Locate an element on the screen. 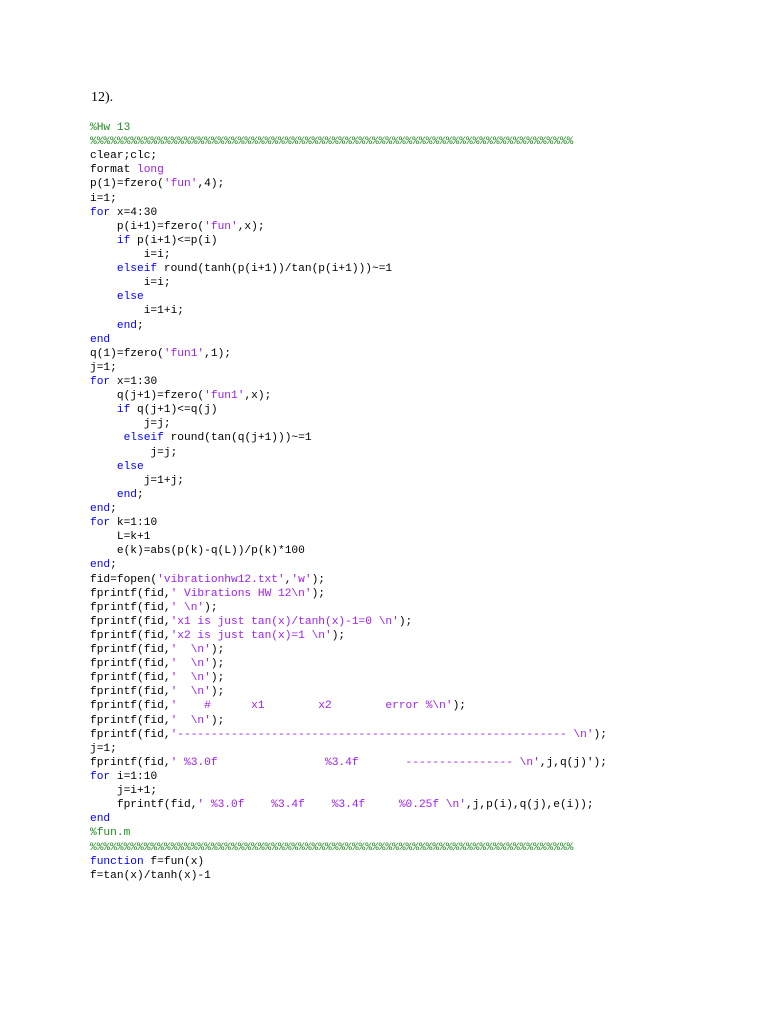  string-token: 'x1 is just tan(x)/tanh(x)-1=0 \n' is located at coordinates (284, 621).